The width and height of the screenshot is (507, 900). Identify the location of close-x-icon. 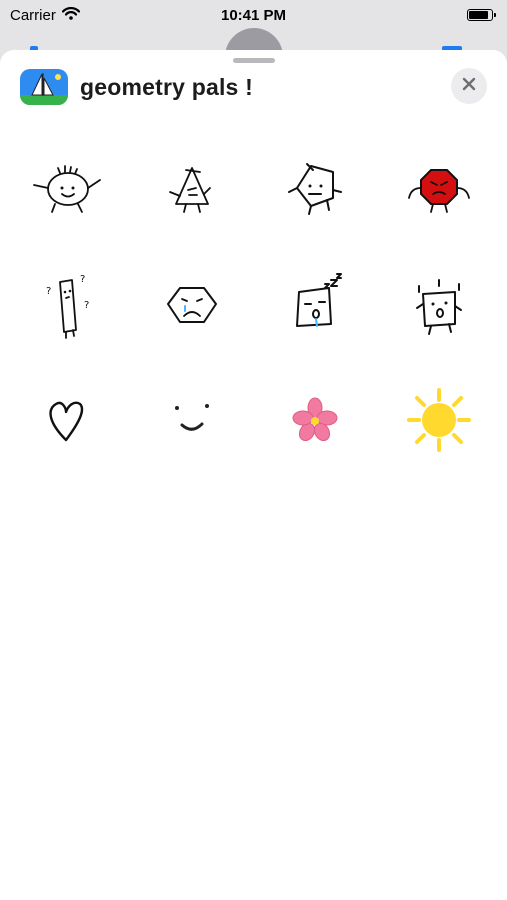
(469, 86).